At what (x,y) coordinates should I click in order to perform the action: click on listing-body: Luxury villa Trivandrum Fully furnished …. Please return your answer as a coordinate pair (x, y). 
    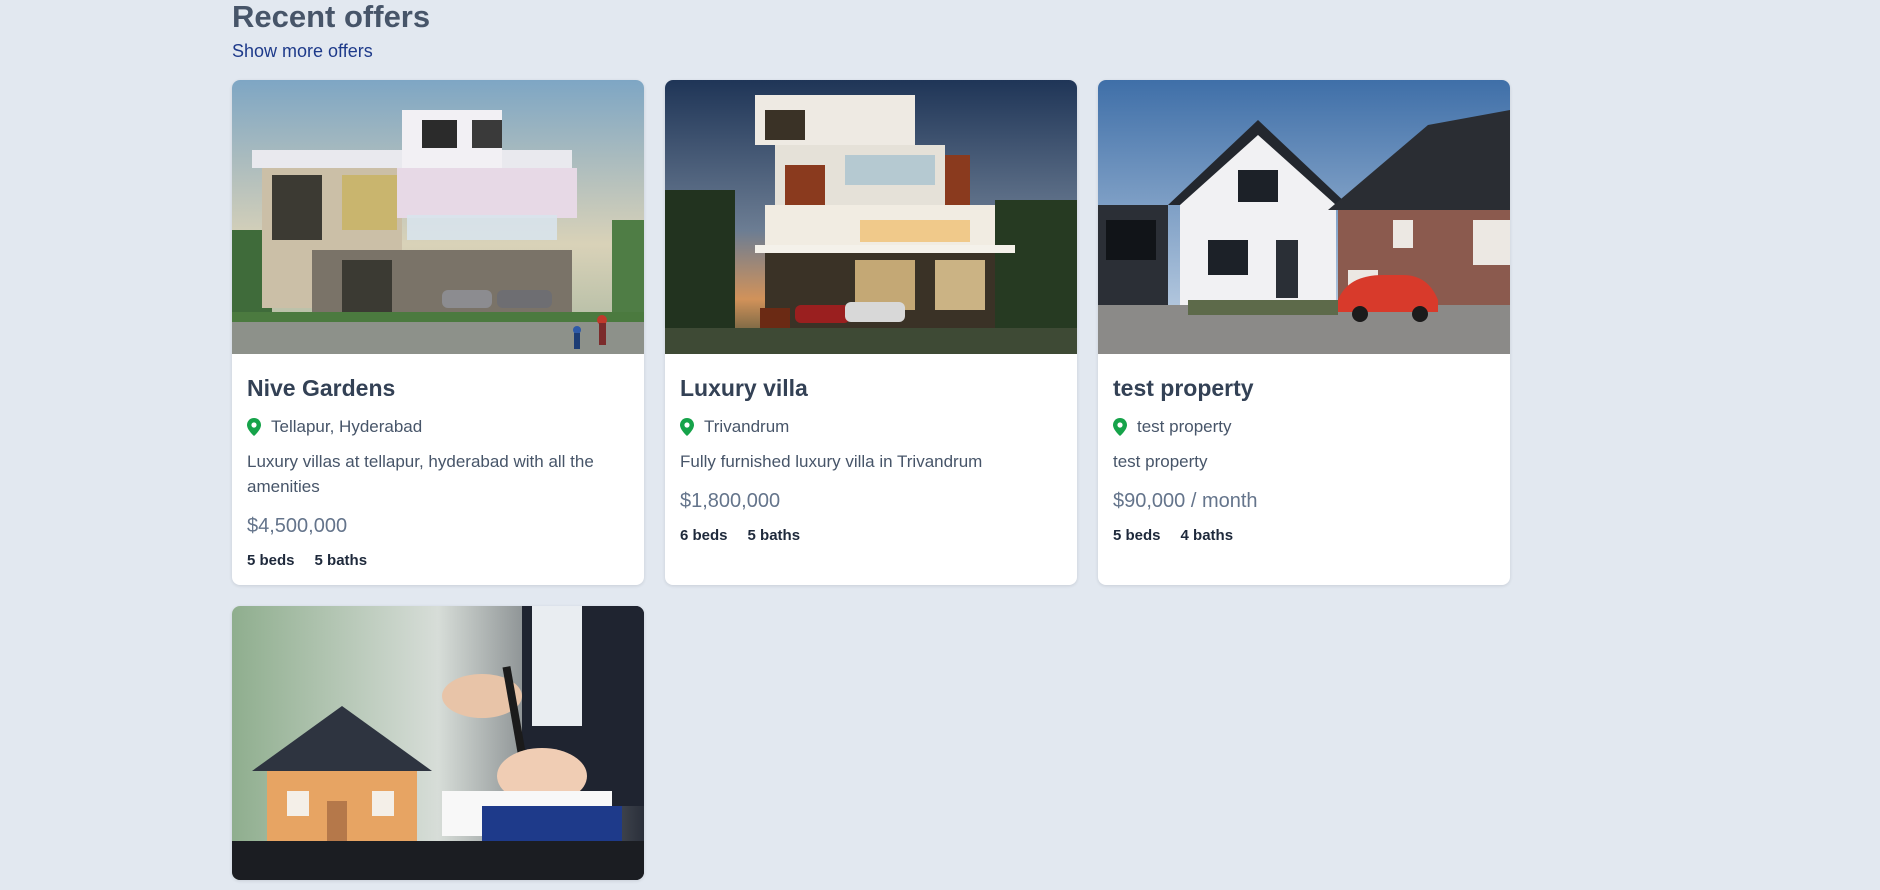
    Looking at the image, I should click on (871, 457).